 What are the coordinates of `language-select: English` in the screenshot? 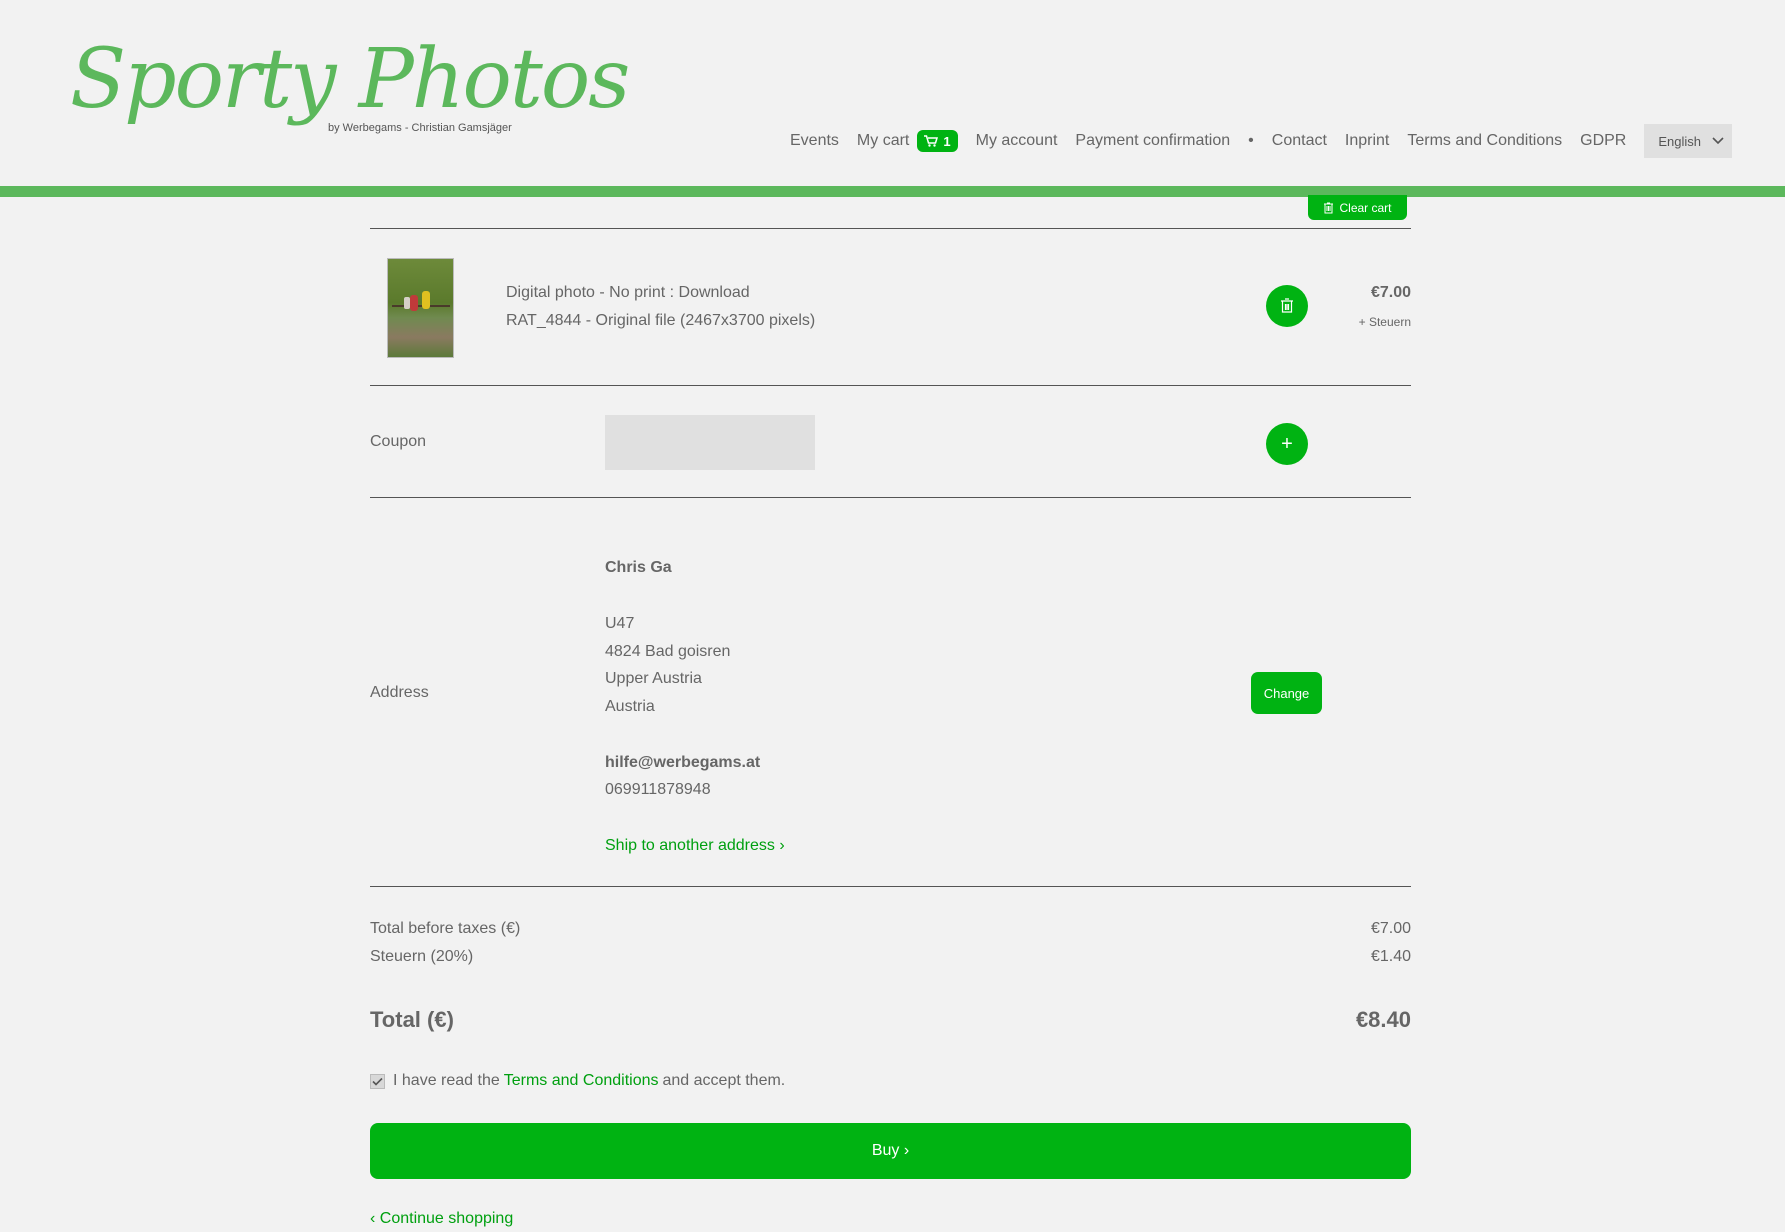 It's located at (1688, 141).